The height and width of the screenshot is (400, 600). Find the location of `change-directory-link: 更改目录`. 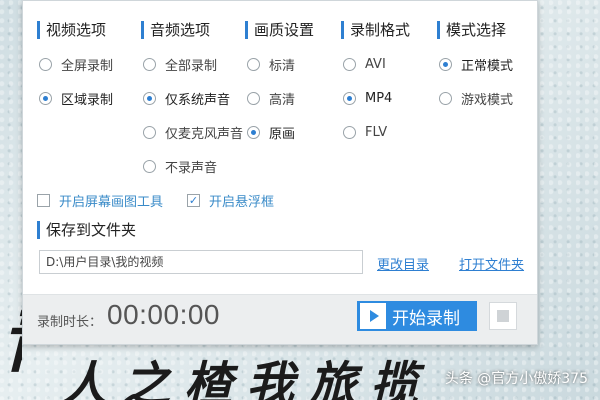

change-directory-link: 更改目录 is located at coordinates (403, 263).